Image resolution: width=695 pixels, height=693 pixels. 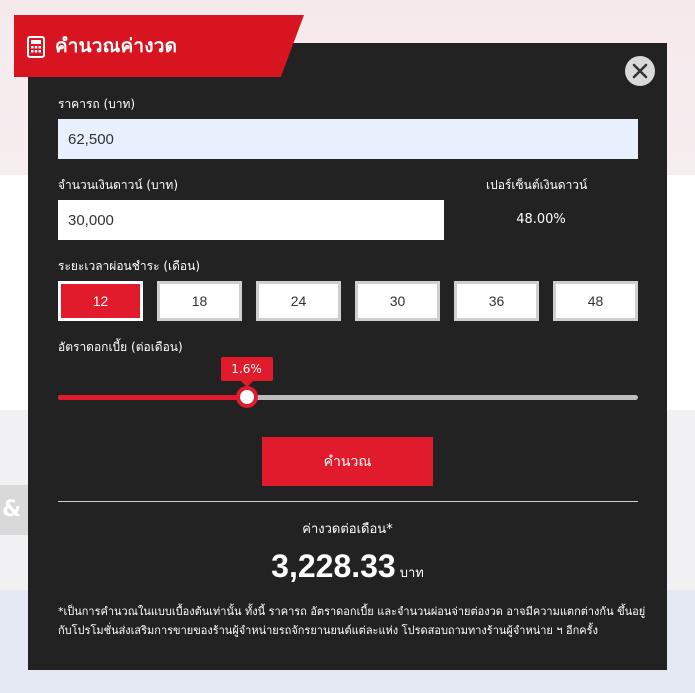 What do you see at coordinates (246, 372) in the screenshot?
I see `interest-value-tooltip: 1.6%` at bounding box center [246, 372].